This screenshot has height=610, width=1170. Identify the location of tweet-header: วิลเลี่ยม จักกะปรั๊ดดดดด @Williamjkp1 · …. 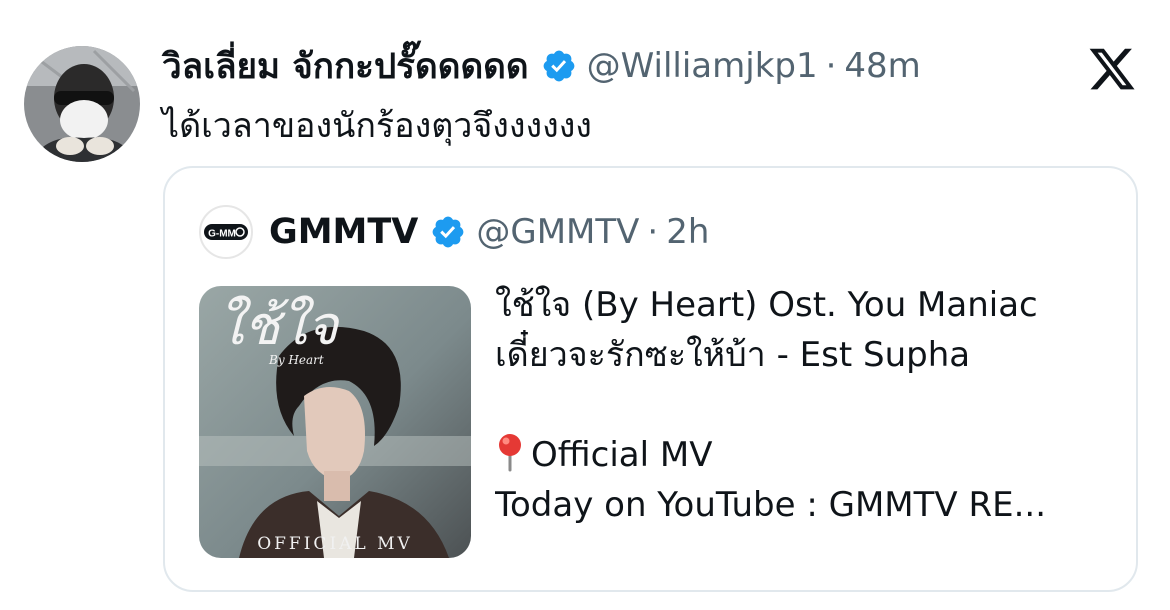
(541, 66).